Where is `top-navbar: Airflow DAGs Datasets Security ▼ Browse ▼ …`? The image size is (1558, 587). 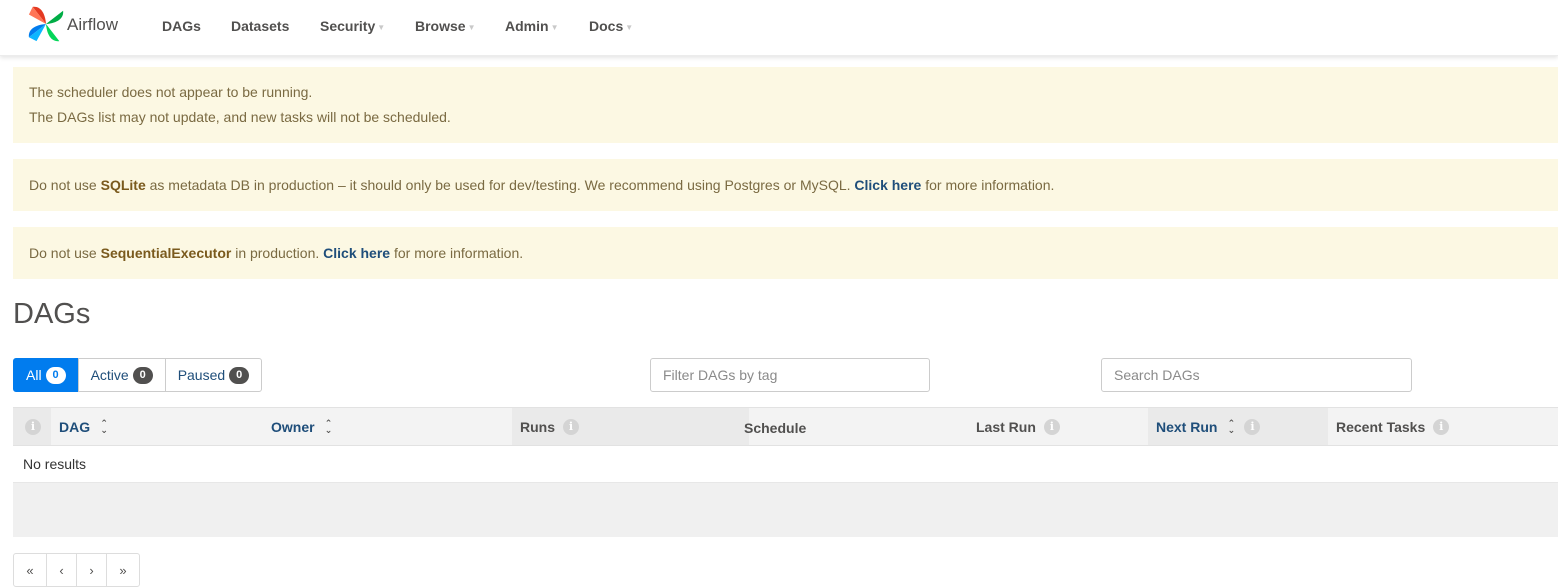 top-navbar: Airflow DAGs Datasets Security ▼ Browse ▼ … is located at coordinates (779, 28).